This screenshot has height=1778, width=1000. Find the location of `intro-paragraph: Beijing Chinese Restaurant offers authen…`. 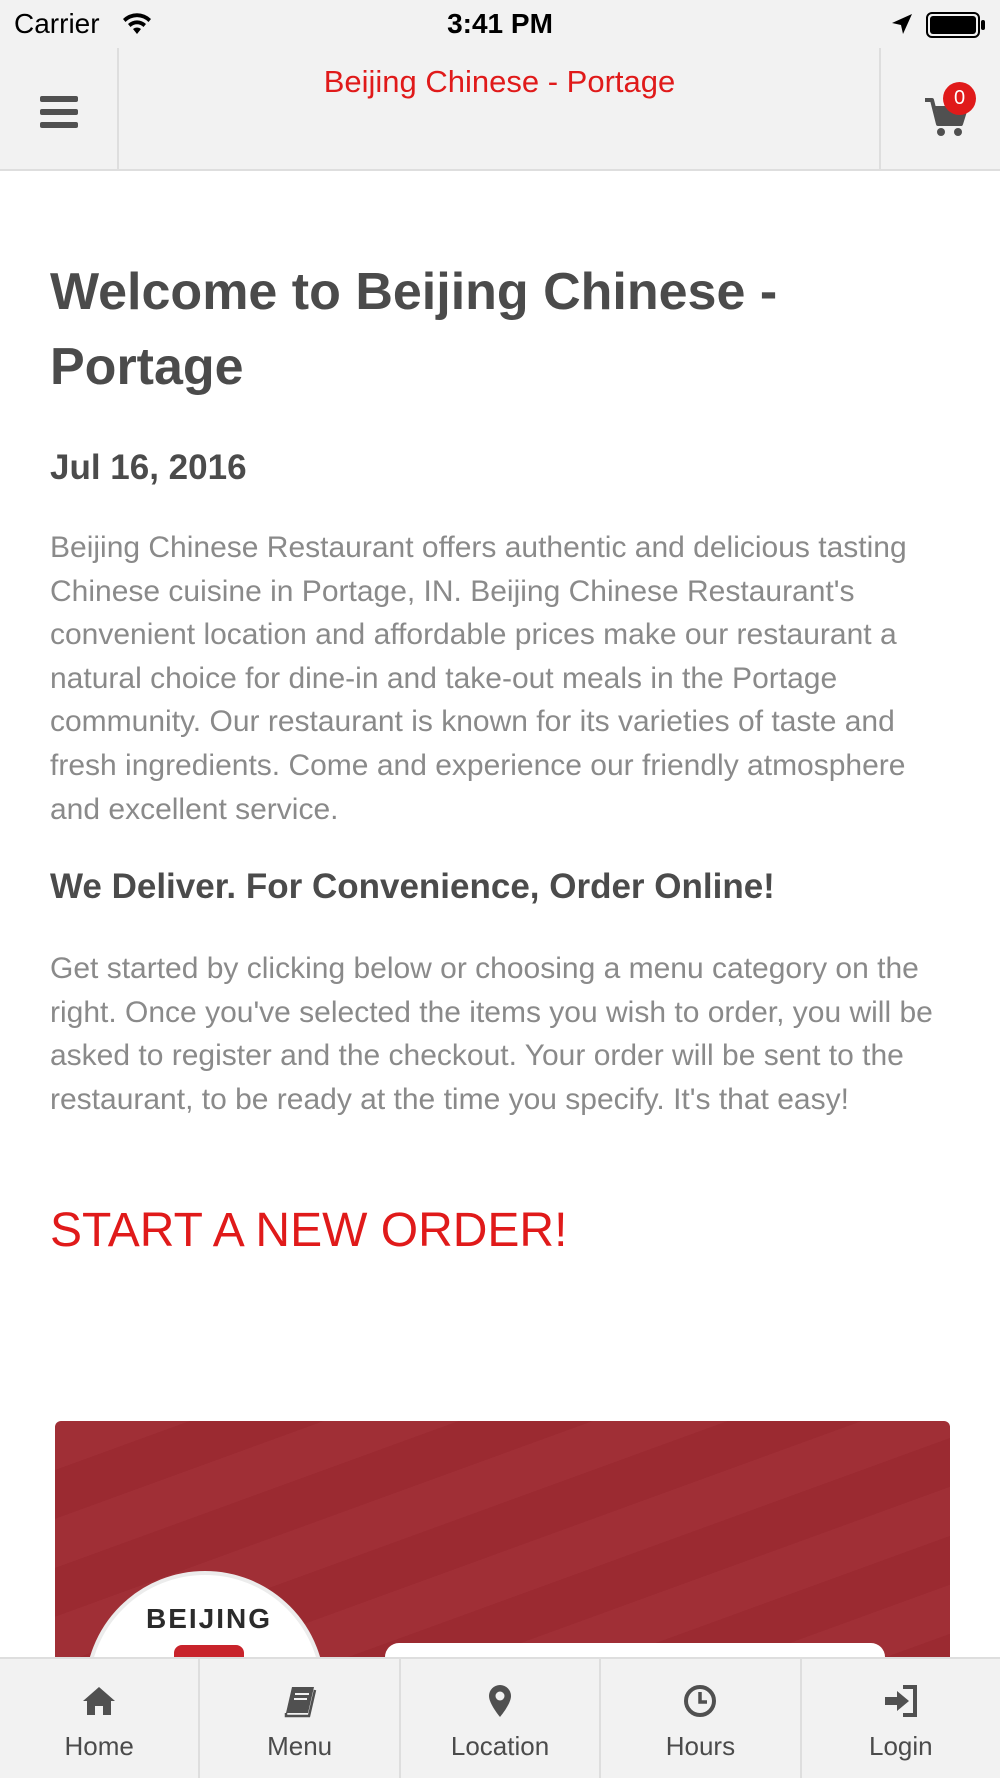

intro-paragraph: Beijing Chinese Restaurant offers authen… is located at coordinates (478, 678).